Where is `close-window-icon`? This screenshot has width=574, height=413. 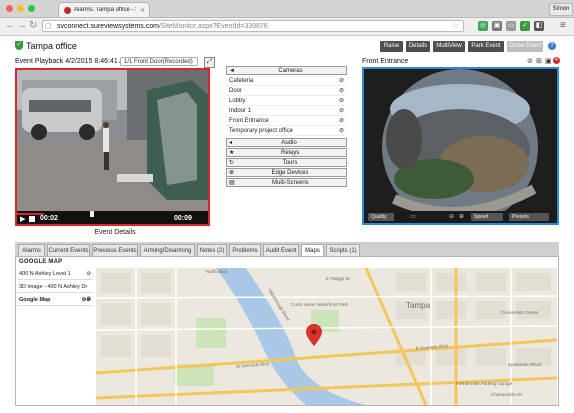
close-window-icon is located at coordinates (9, 8).